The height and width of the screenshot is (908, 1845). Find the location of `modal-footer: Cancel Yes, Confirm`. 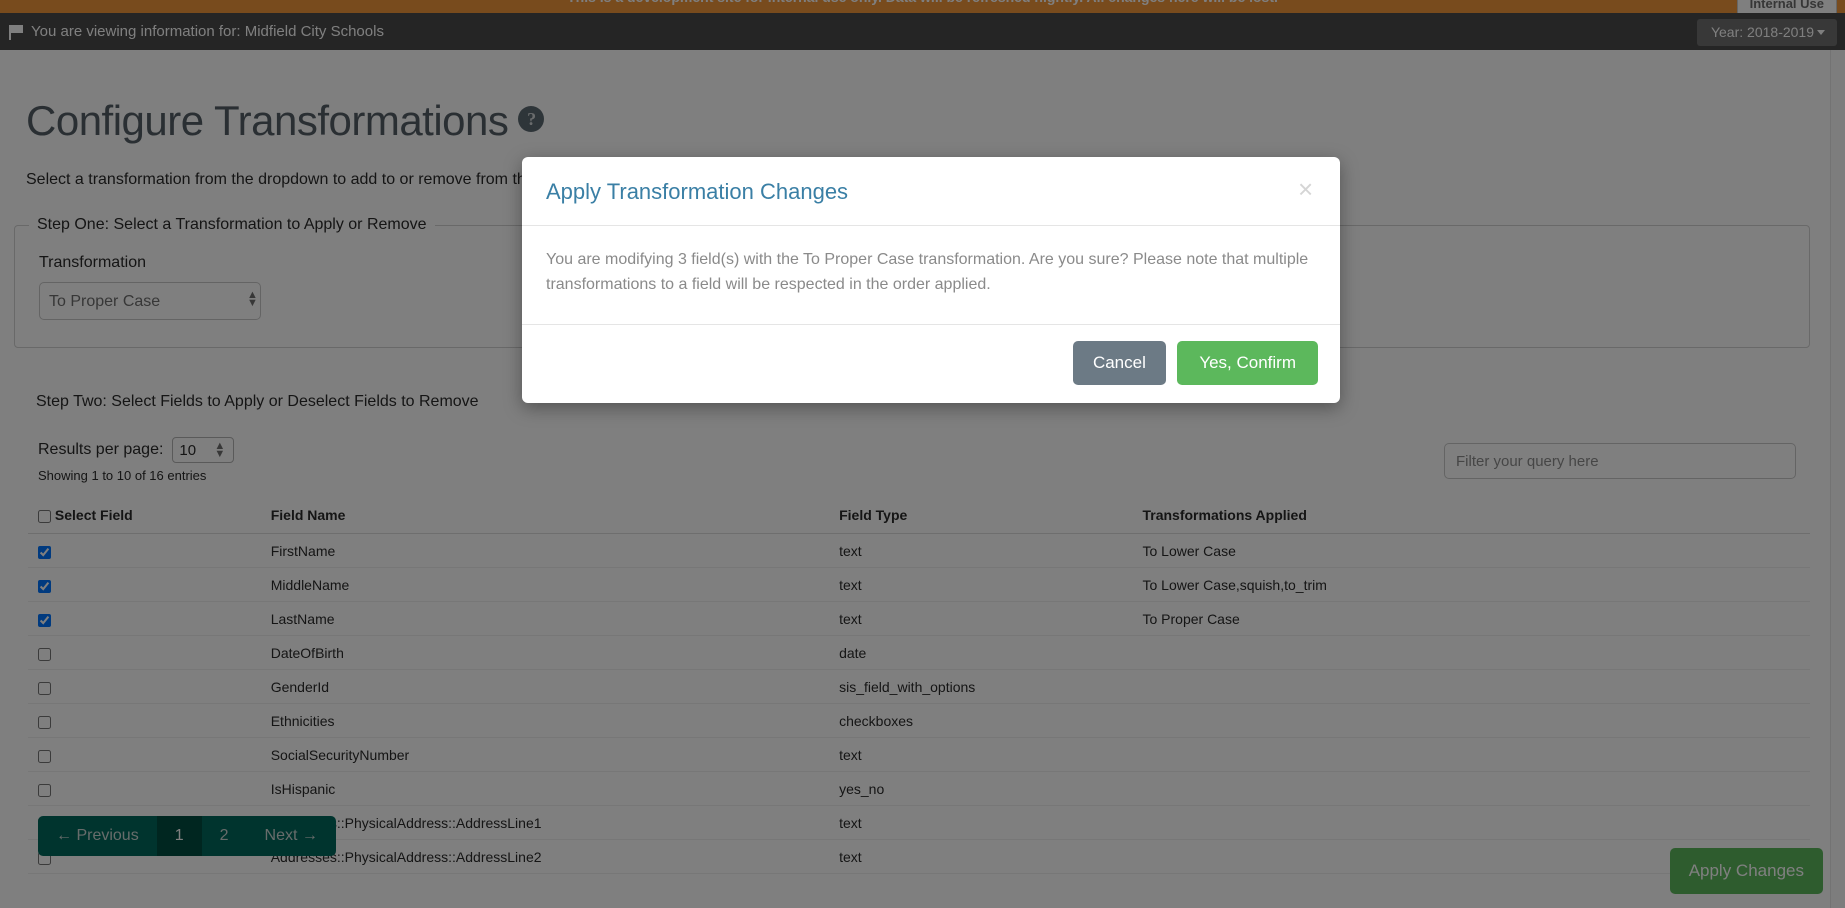

modal-footer: Cancel Yes, Confirm is located at coordinates (931, 364).